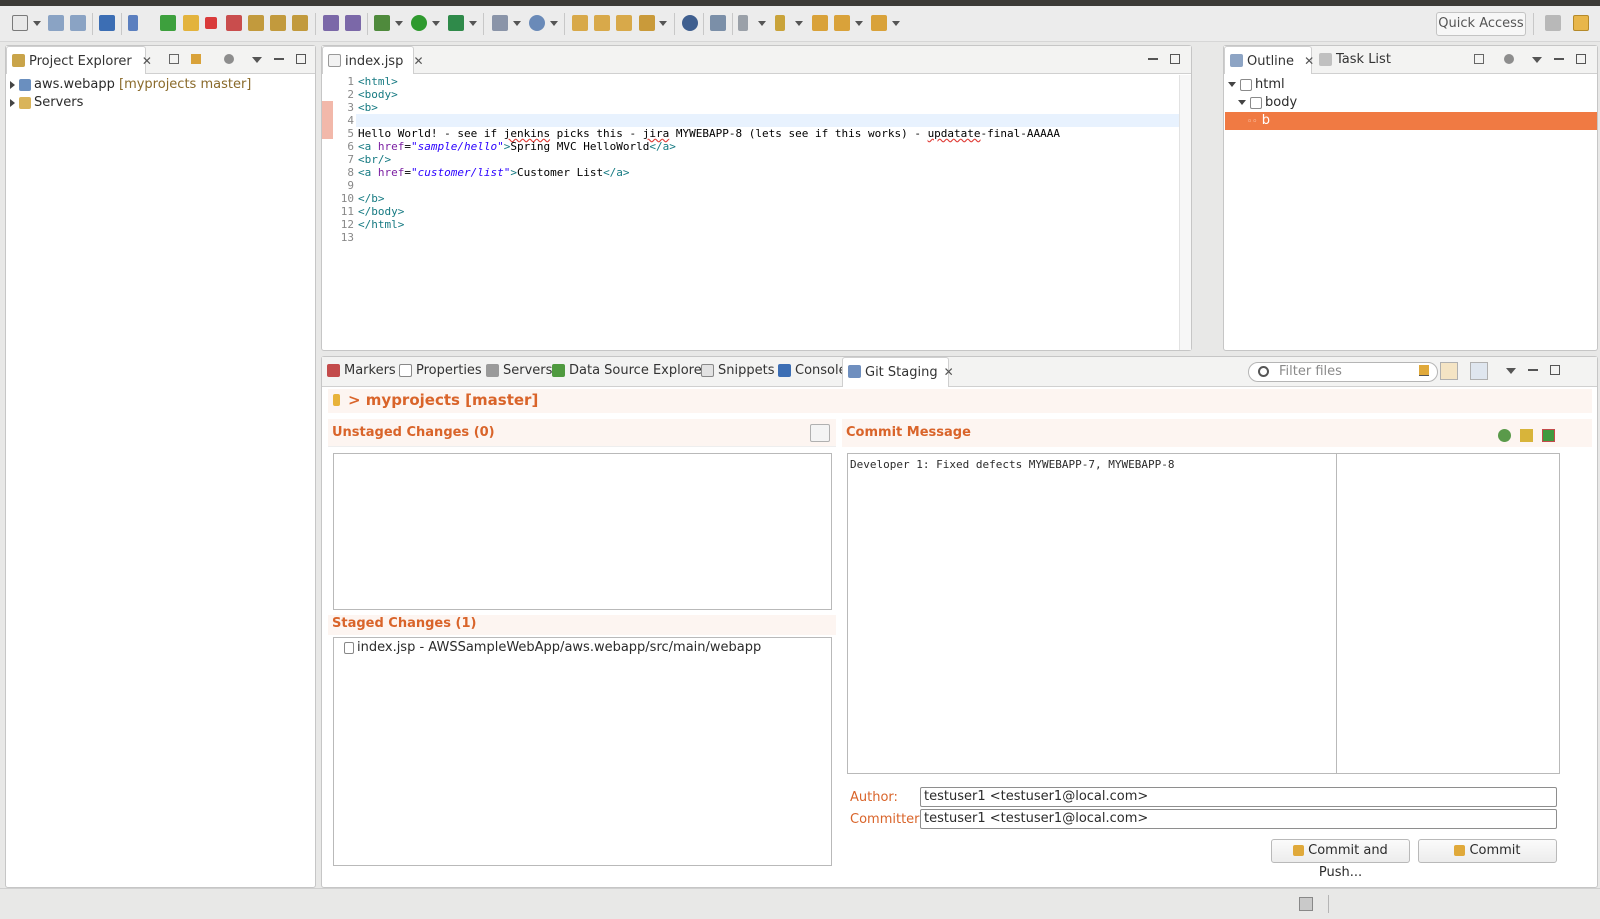 This screenshot has width=1600, height=919. What do you see at coordinates (1256, 85) in the screenshot?
I see `outline-node-html: html` at bounding box center [1256, 85].